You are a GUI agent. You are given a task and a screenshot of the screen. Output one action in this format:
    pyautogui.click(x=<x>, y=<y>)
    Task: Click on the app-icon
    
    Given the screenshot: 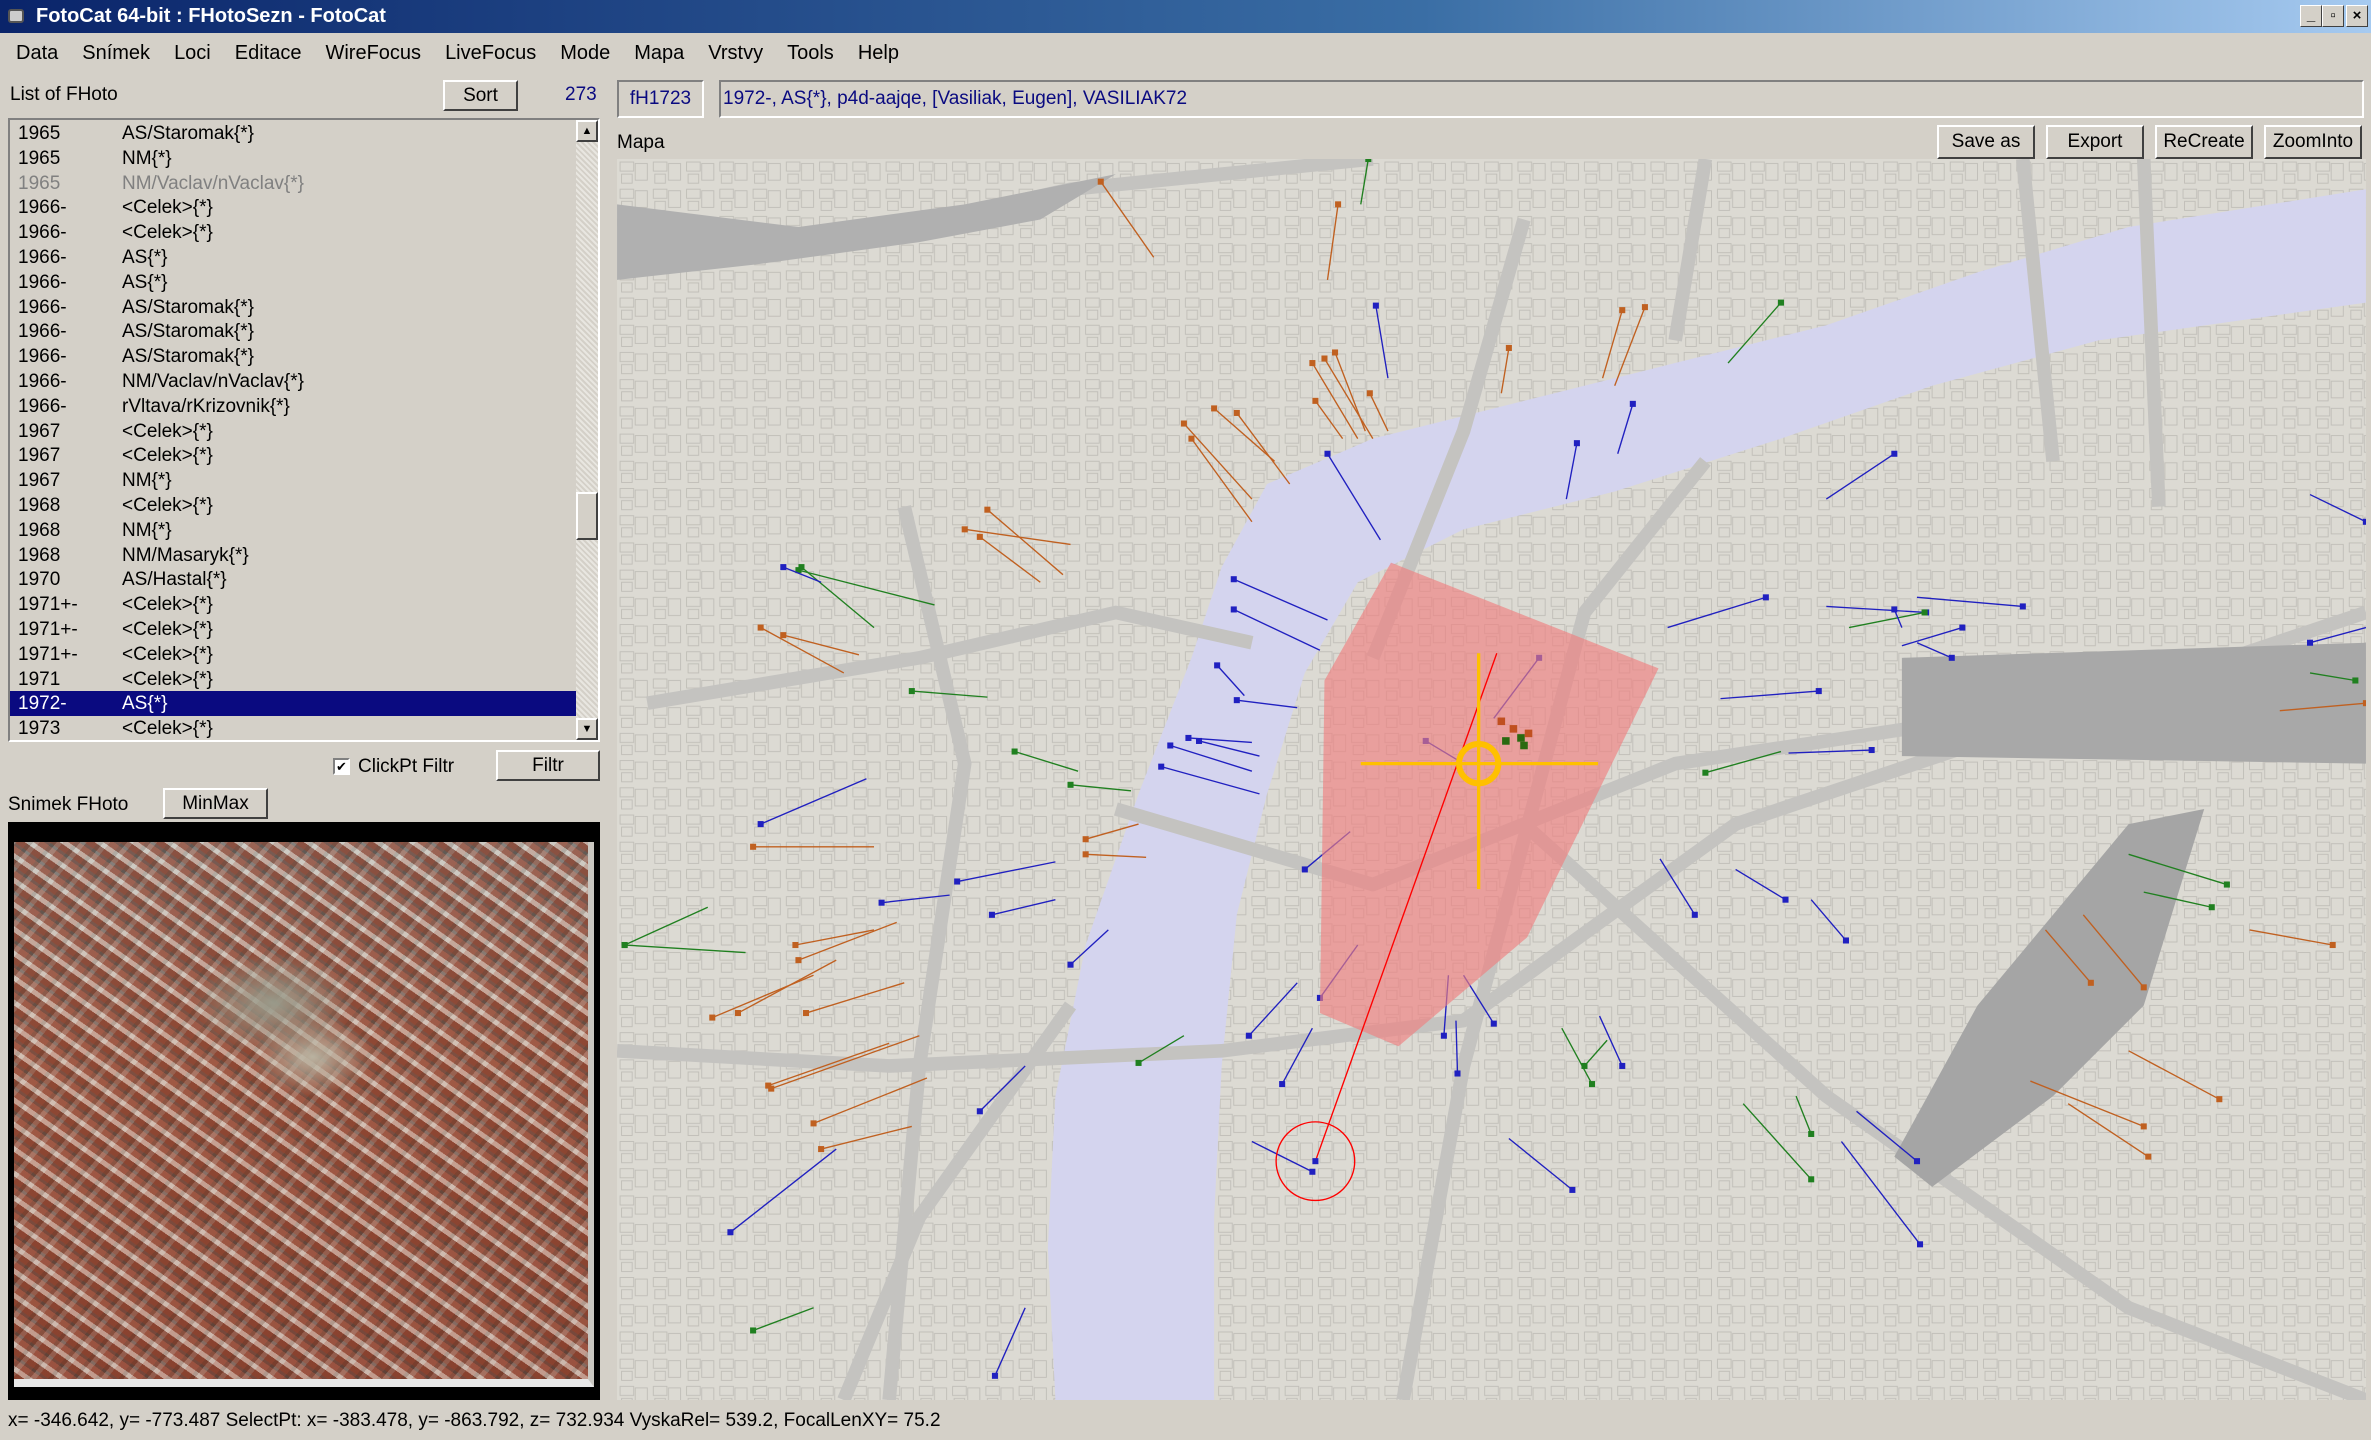 What is the action you would take?
    pyautogui.click(x=16, y=16)
    